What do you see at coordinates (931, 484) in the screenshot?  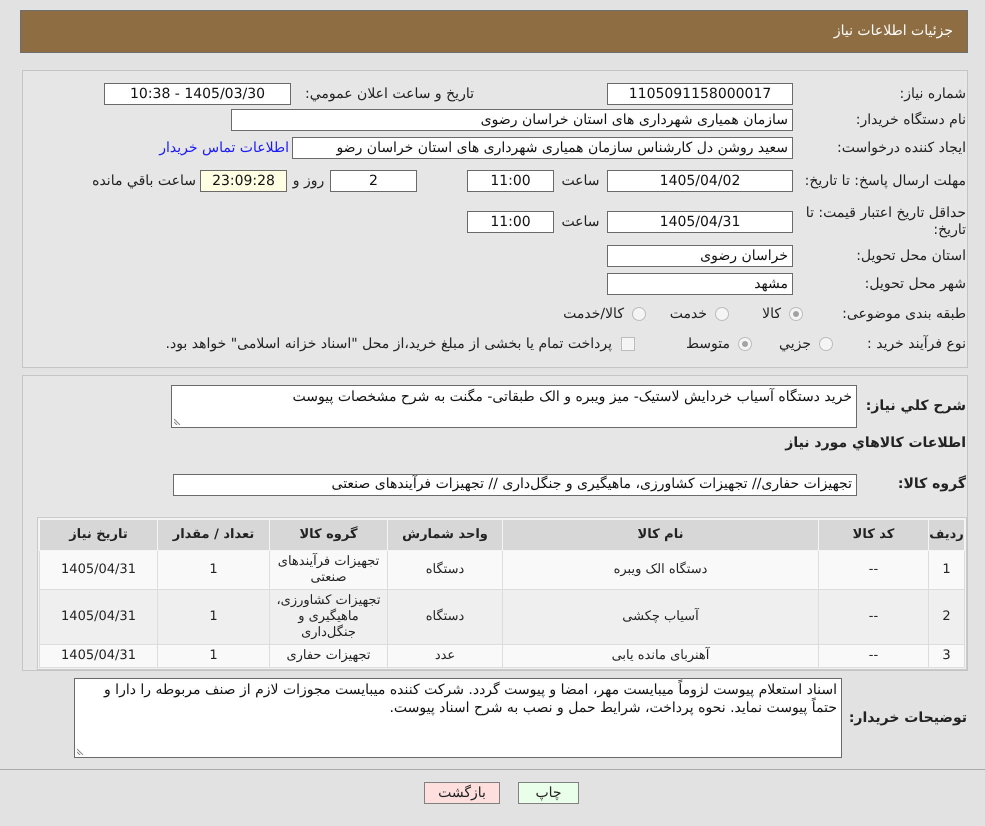 I see `section-label: گروه کالا:` at bounding box center [931, 484].